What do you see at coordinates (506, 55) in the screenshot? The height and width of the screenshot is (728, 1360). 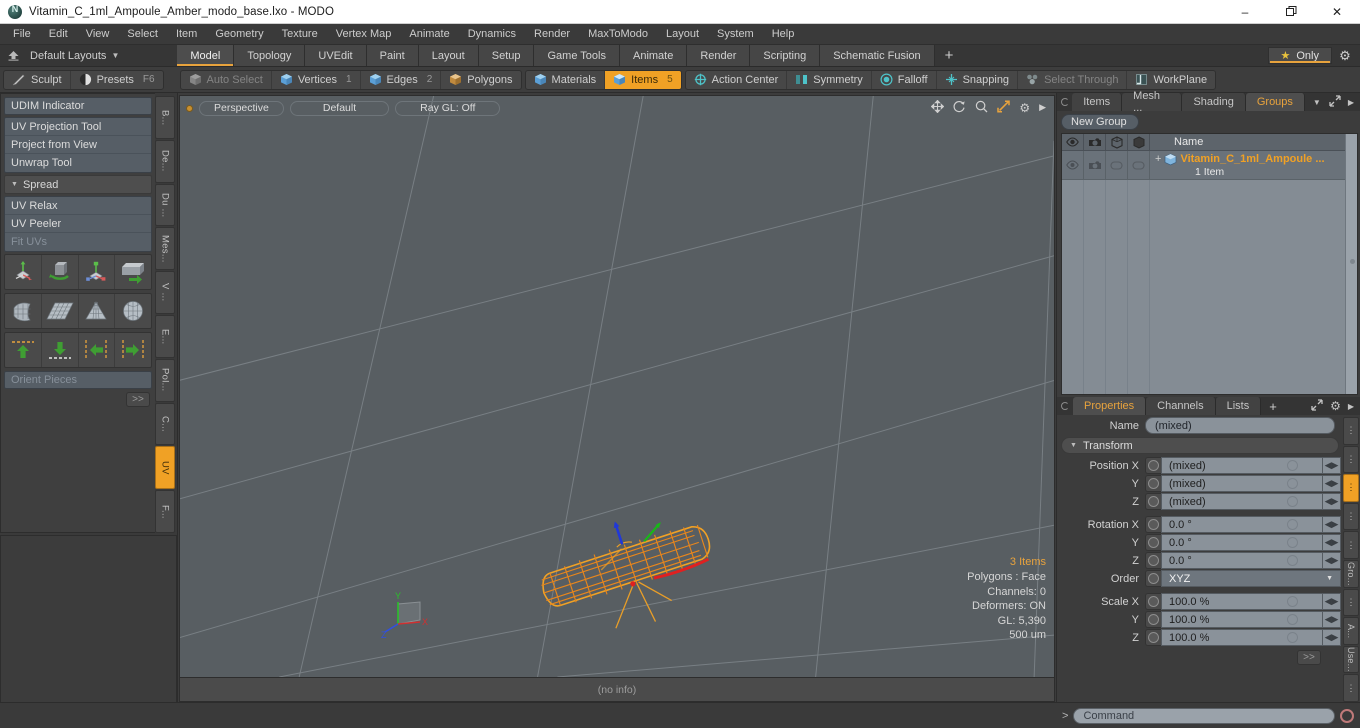 I see `tab-setup: Setup` at bounding box center [506, 55].